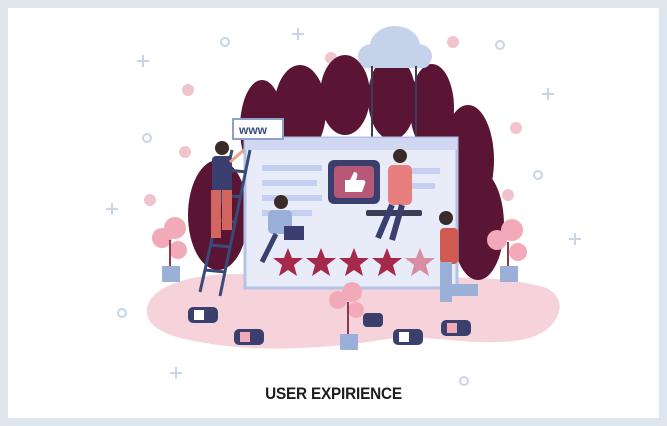 The image size is (667, 426). I want to click on address-bar-text: www, so click(253, 130).